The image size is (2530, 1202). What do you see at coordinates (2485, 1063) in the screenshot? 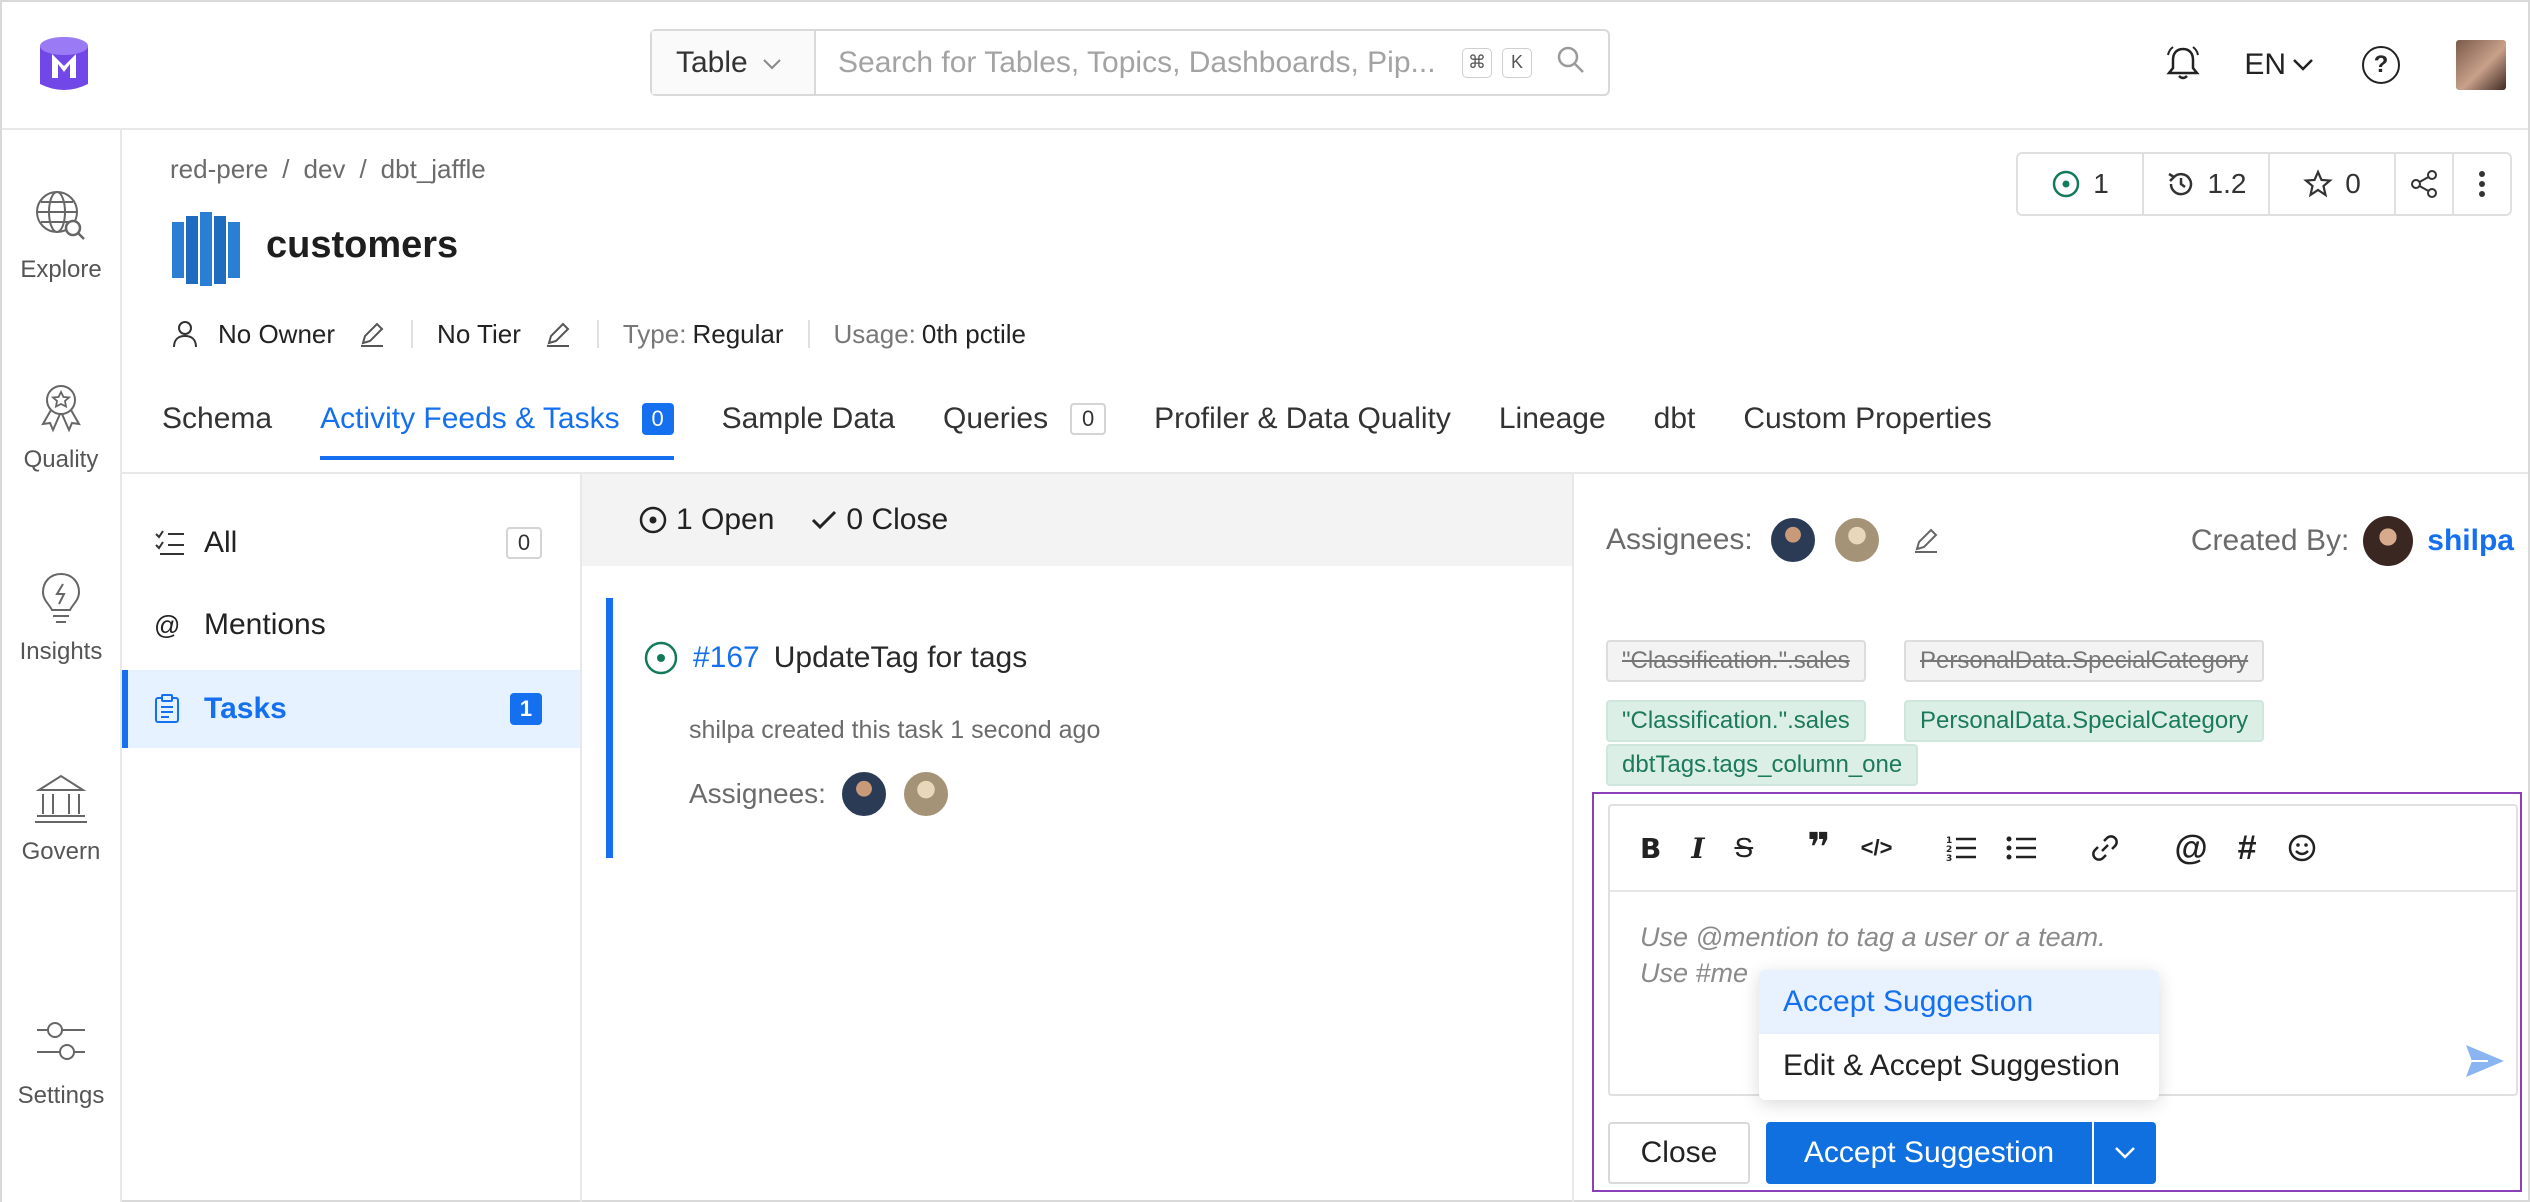
I see `send-icon` at bounding box center [2485, 1063].